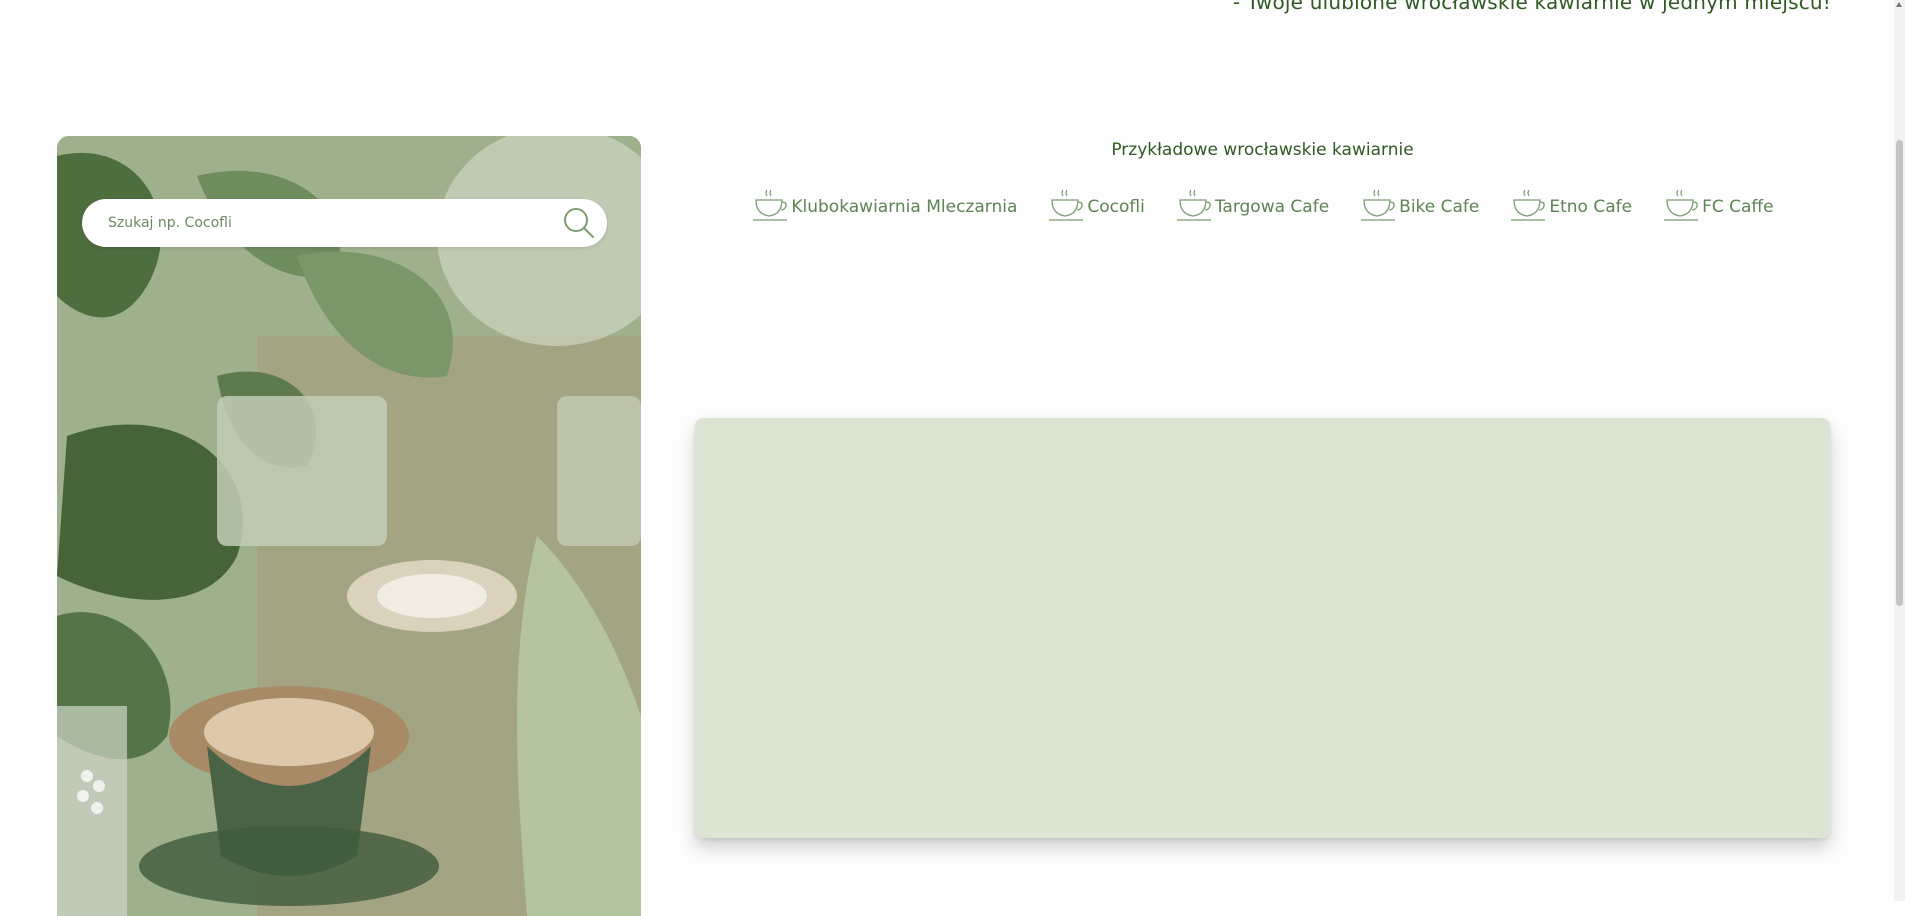 Image resolution: width=1905 pixels, height=916 pixels. I want to click on cafe-link-cocofli: Cocofli, so click(1096, 207).